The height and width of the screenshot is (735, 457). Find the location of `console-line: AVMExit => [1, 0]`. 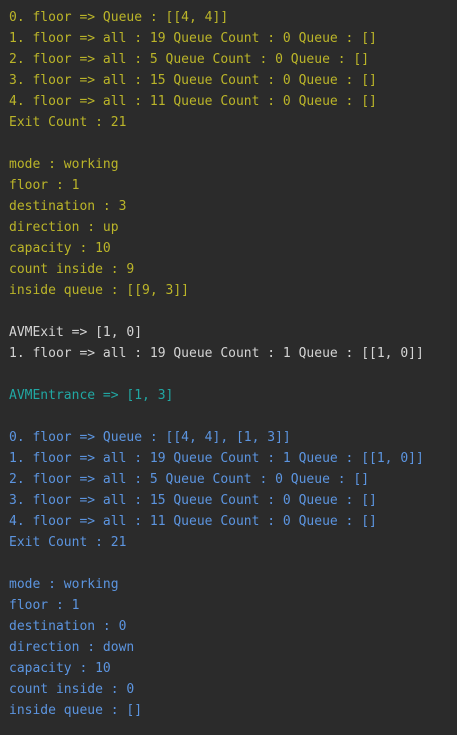

console-line: AVMExit => [1, 0] is located at coordinates (76, 332).